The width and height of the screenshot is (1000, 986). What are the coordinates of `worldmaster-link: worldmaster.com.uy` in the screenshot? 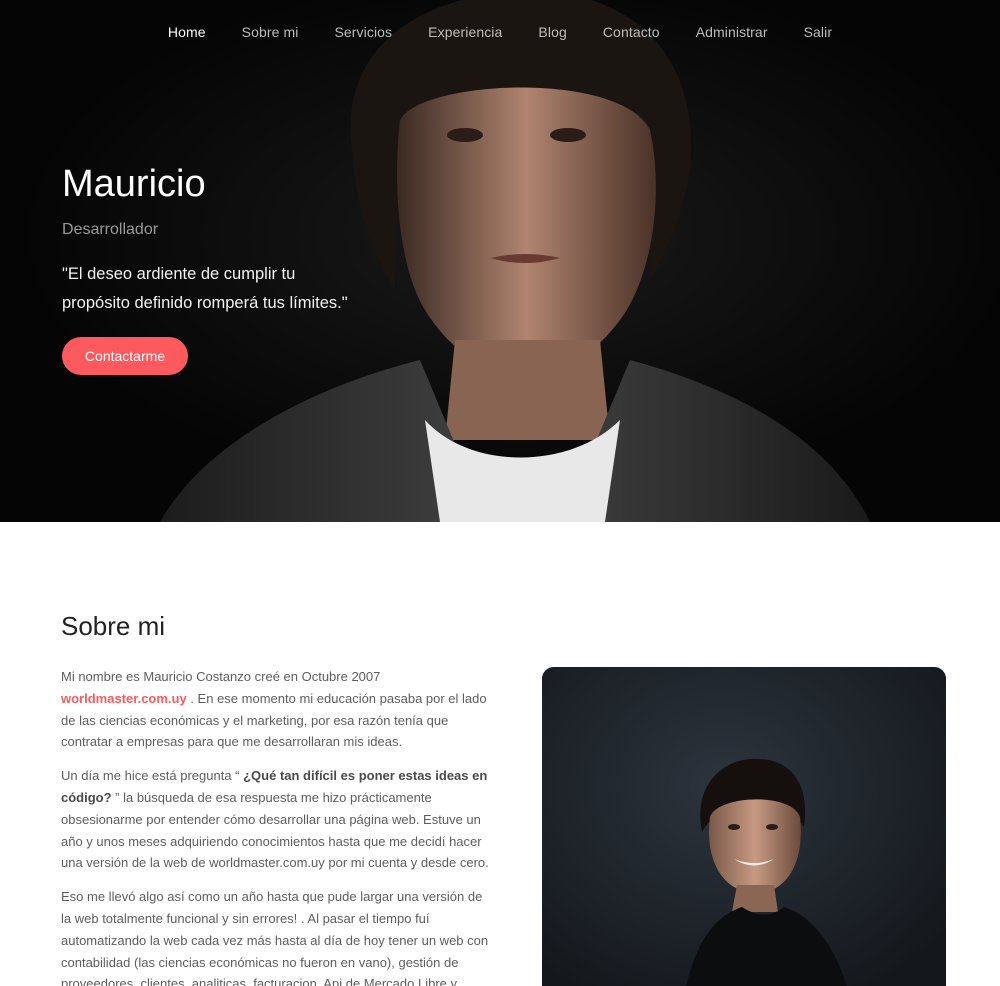 It's located at (124, 698).